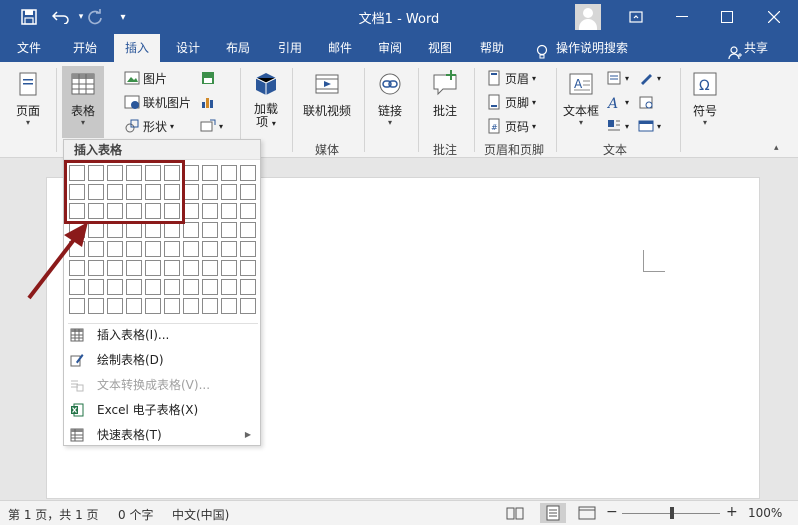 This screenshot has width=798, height=525. What do you see at coordinates (511, 78) in the screenshot?
I see `header-button: 页眉 ▾` at bounding box center [511, 78].